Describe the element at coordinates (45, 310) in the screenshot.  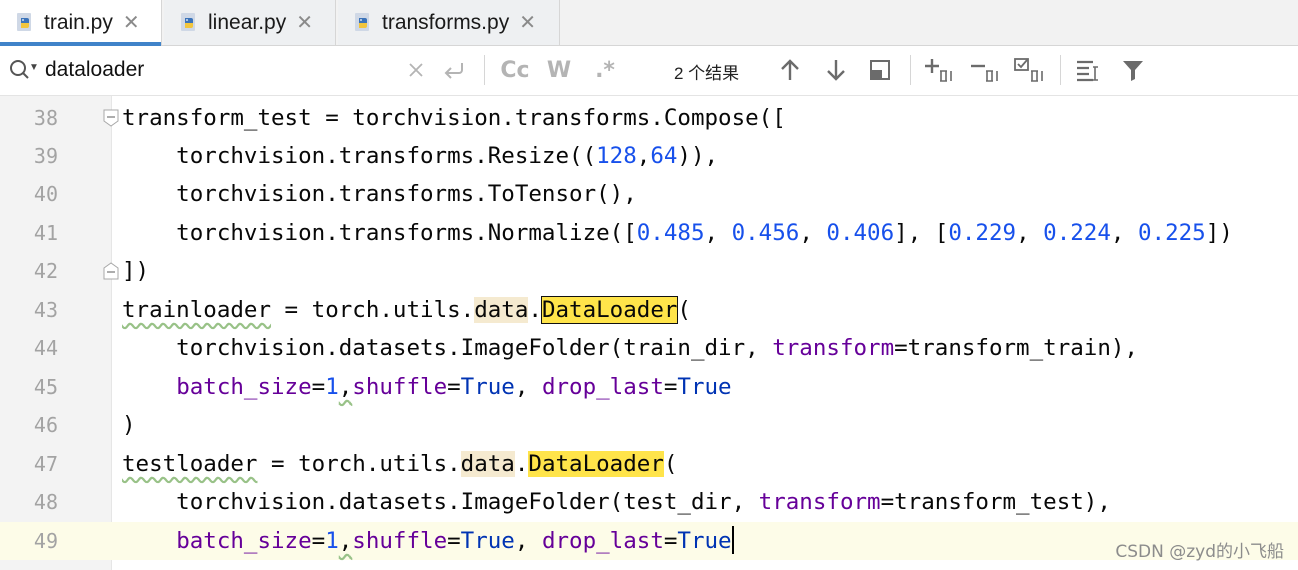
I see `line-number: 43` at that location.